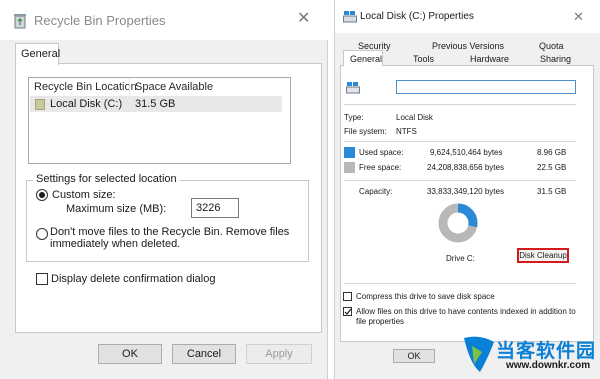 This screenshot has height=379, width=600. What do you see at coordinates (543, 255) in the screenshot?
I see `disk-cleanup-button: Disk Cleanup` at bounding box center [543, 255].